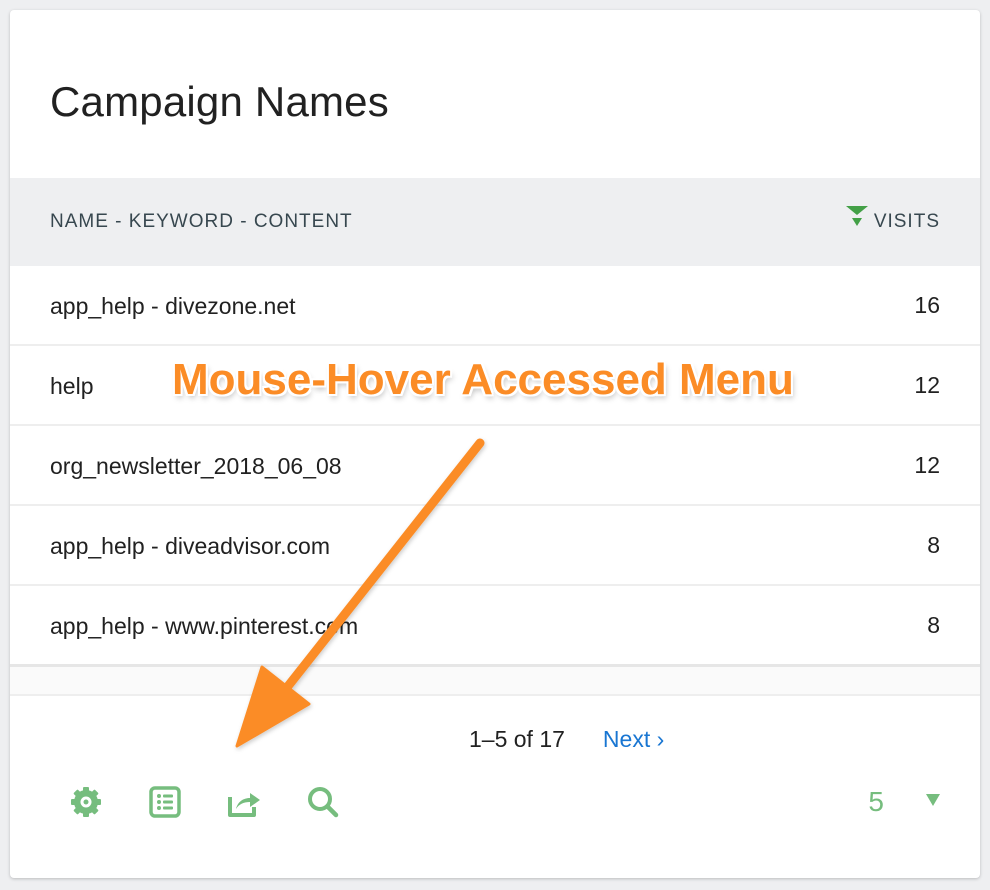  I want to click on column-header-name: NAME - KEYWORD - CONTENT, so click(201, 222).